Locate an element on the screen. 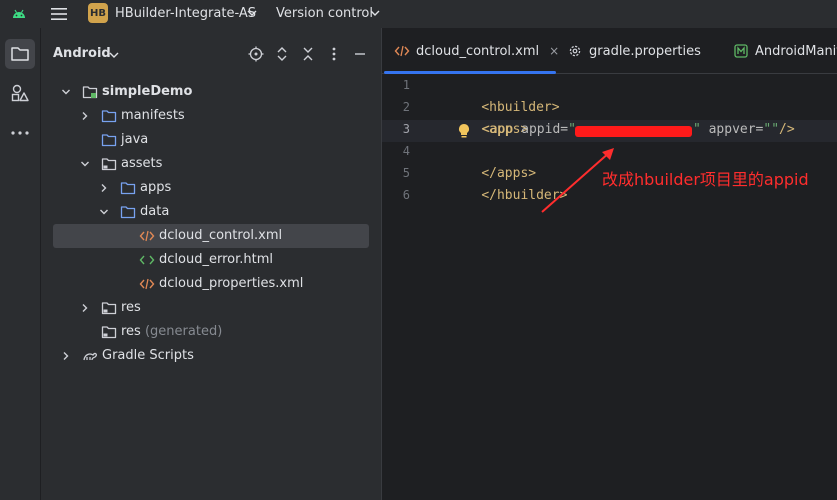 The height and width of the screenshot is (500, 837). code-line-2: <apps> is located at coordinates (489, 117).